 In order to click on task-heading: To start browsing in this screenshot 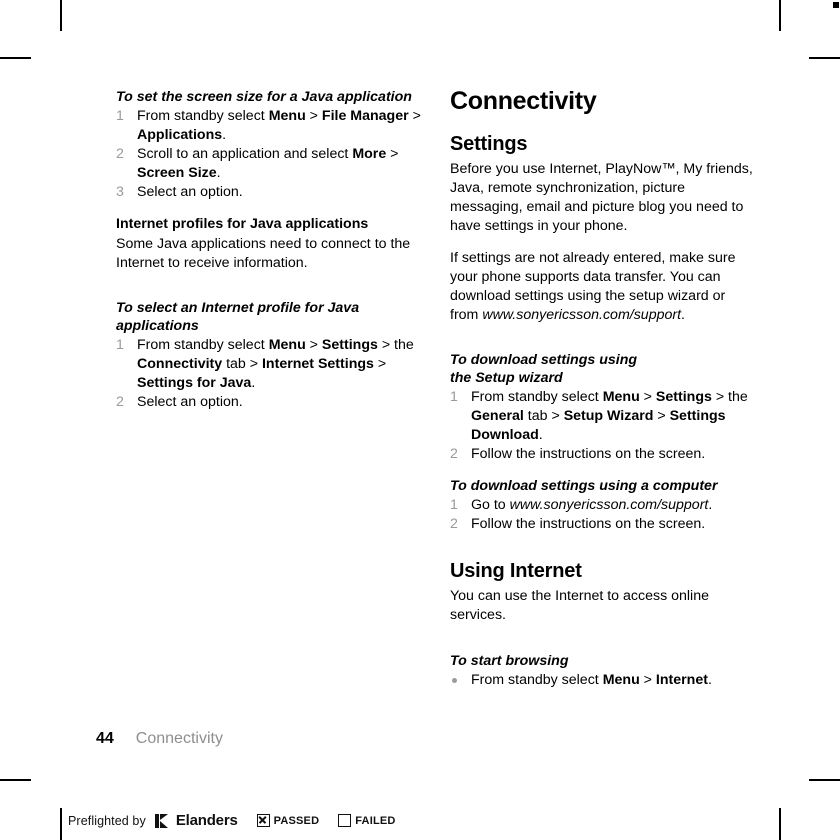, I will do `click(509, 660)`.